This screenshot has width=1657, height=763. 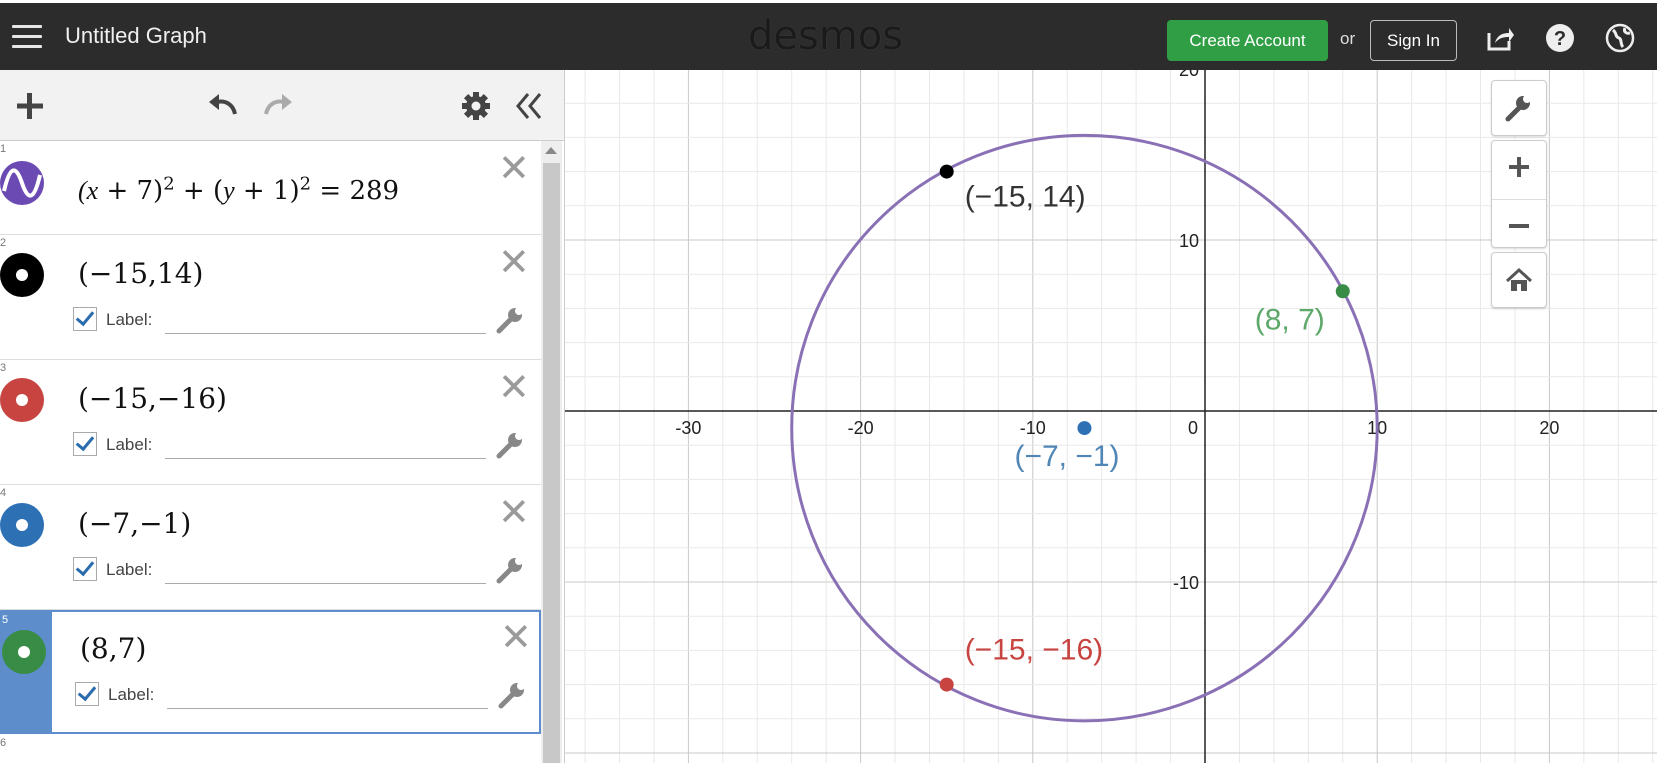 I want to click on expression-math: (x + 7)2 + (y + 1)2 = 289, so click(x=238, y=189).